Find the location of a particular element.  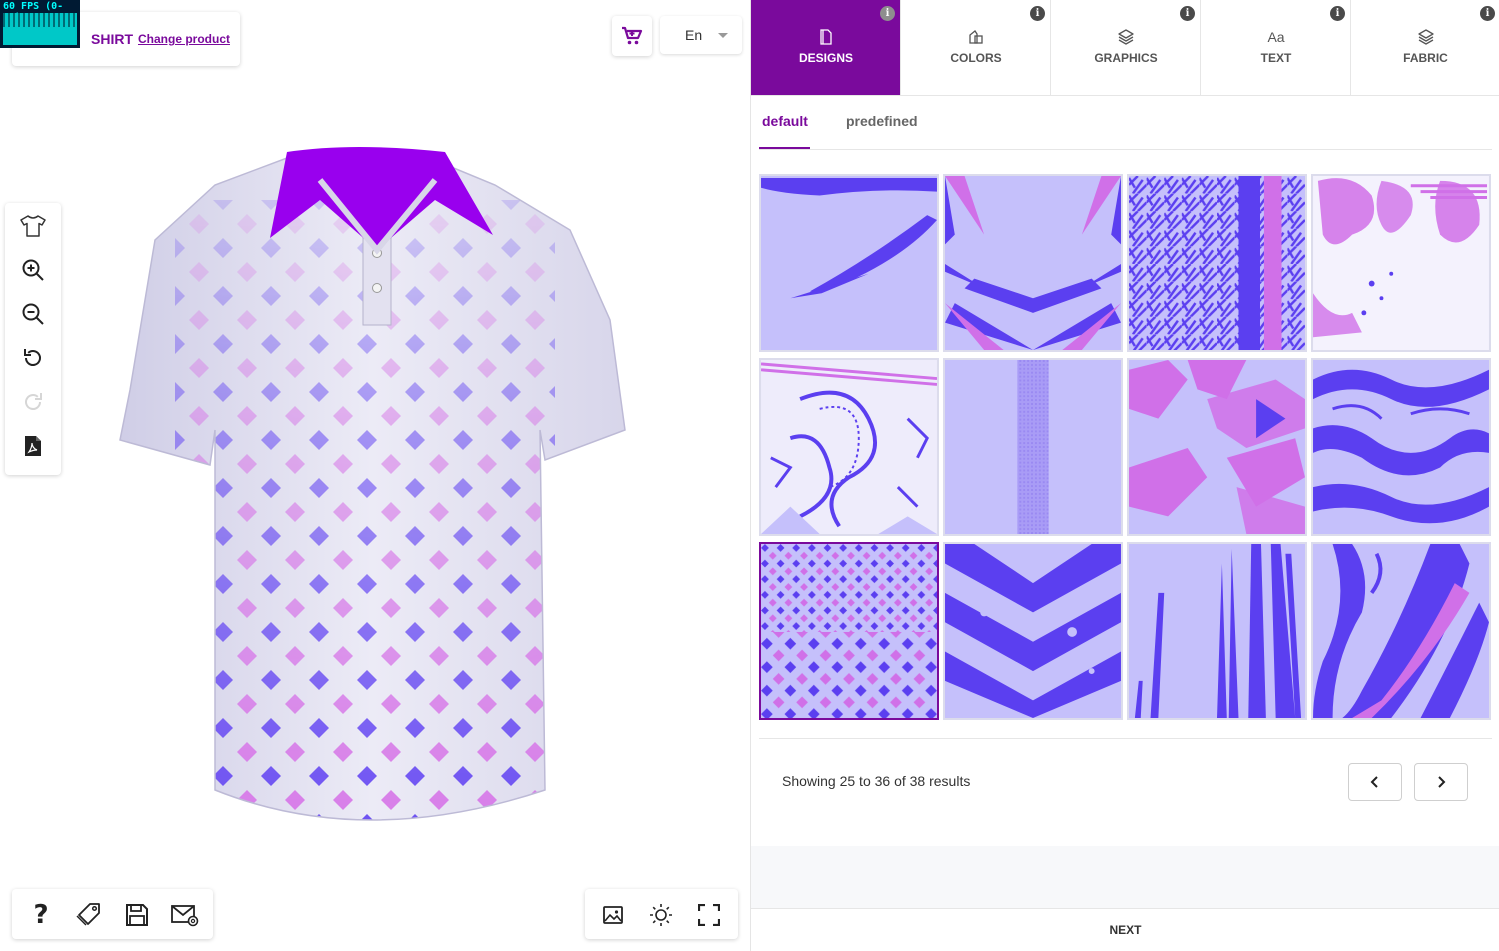

previous-page-button is located at coordinates (1375, 782).